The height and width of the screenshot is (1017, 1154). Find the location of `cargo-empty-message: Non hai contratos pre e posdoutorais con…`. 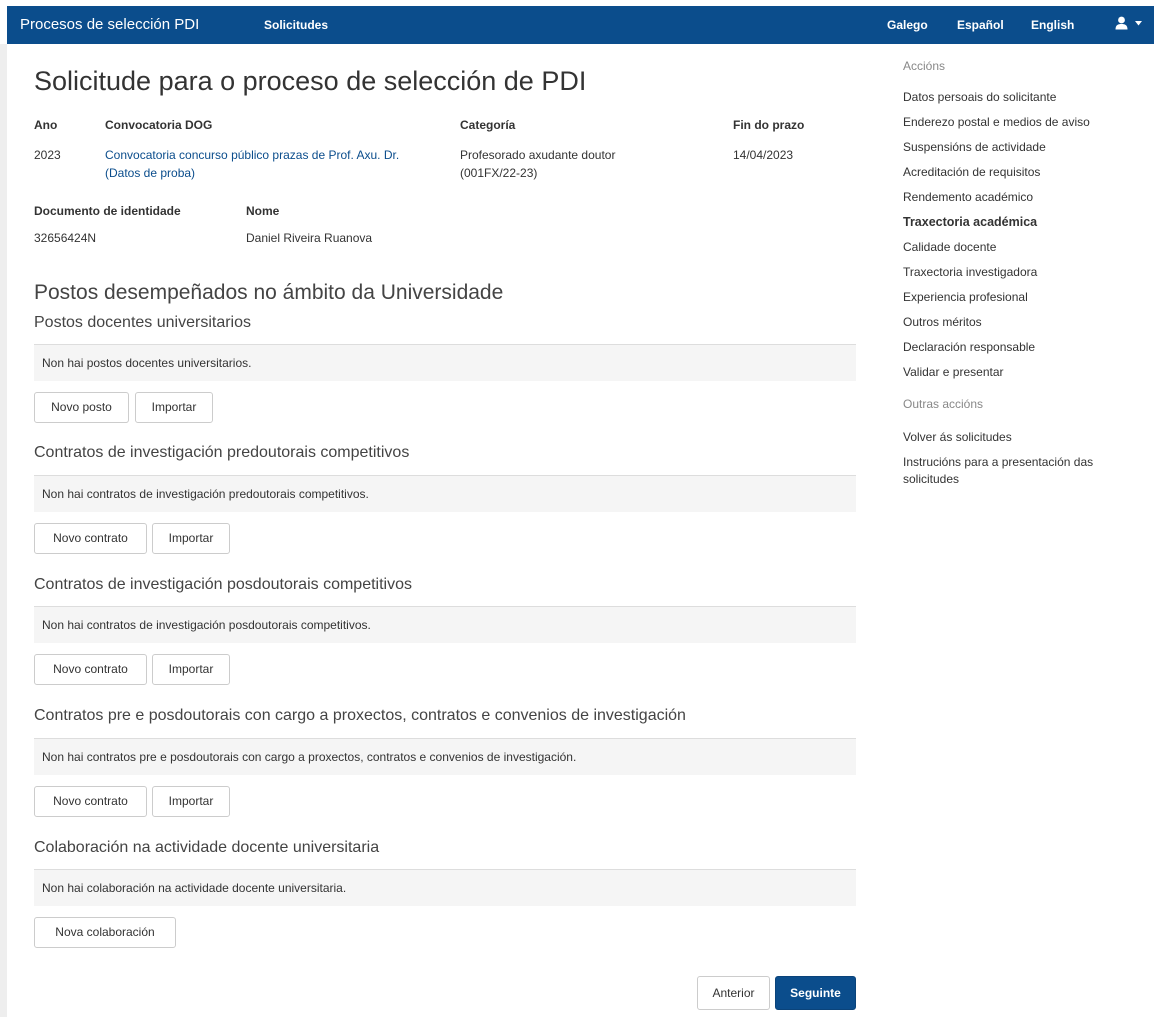

cargo-empty-message: Non hai contratos pre e posdoutorais con… is located at coordinates (445, 756).